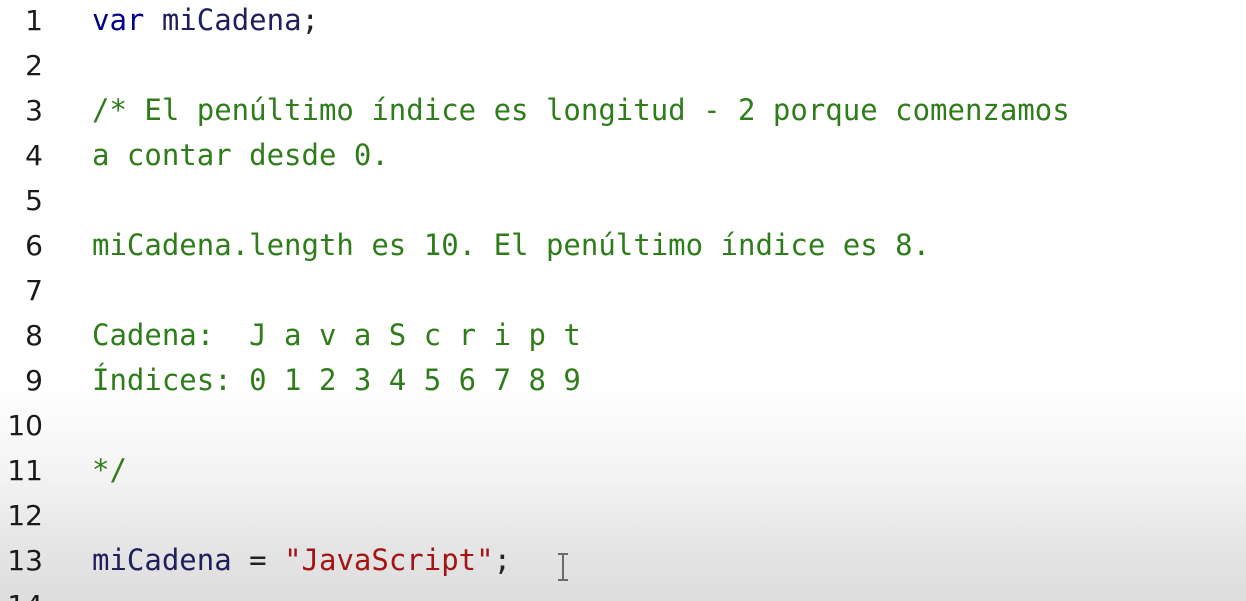  Describe the element at coordinates (109, 470) in the screenshot. I see `comment-text: */` at that location.